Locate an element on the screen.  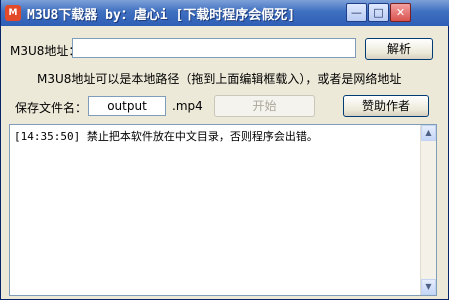
sponsor-button: 赞助作者 is located at coordinates (386, 106).